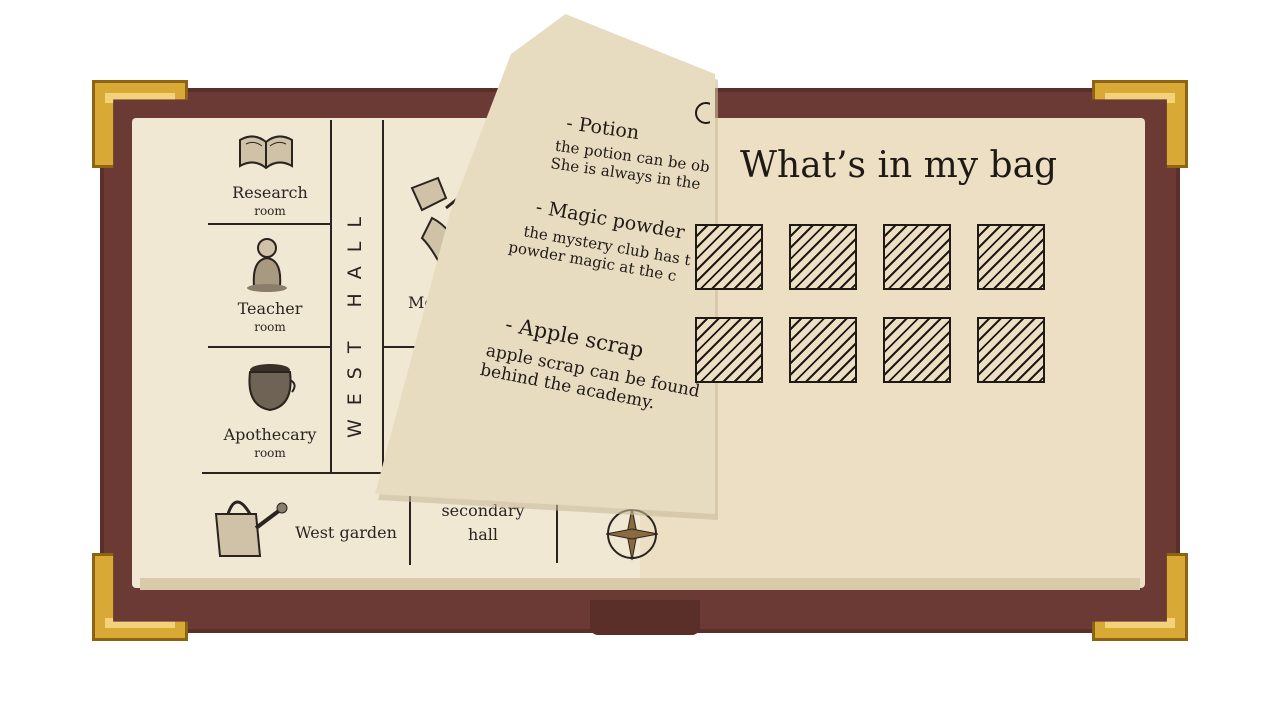 The height and width of the screenshot is (720, 1280). What do you see at coordinates (248, 523) in the screenshot?
I see `watering-can-icon` at bounding box center [248, 523].